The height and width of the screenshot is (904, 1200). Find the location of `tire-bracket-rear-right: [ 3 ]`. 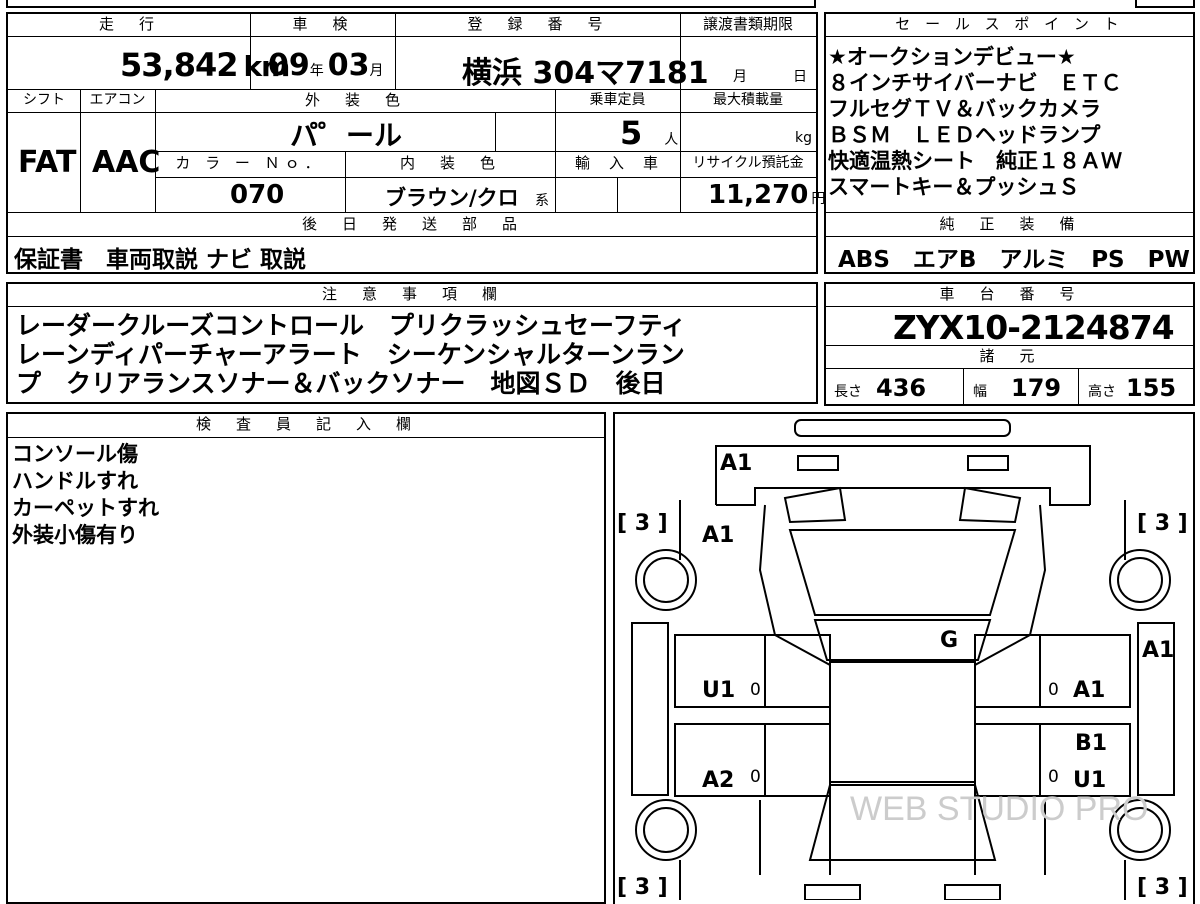

tire-bracket-rear-right: [ 3 ] is located at coordinates (1162, 887).